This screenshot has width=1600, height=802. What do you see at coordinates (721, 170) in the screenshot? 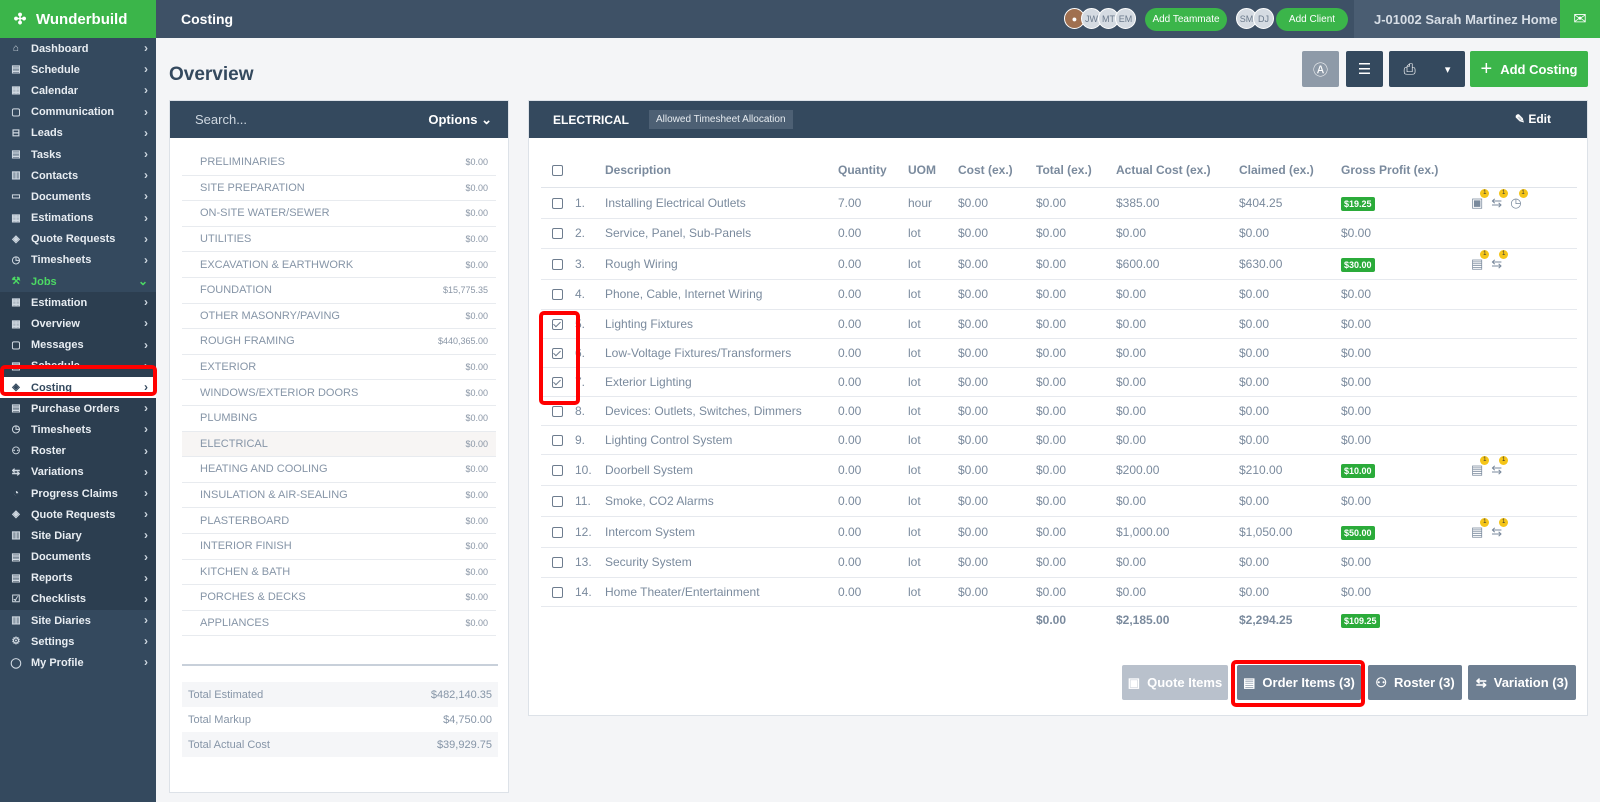
I see `col-description: Description` at bounding box center [721, 170].